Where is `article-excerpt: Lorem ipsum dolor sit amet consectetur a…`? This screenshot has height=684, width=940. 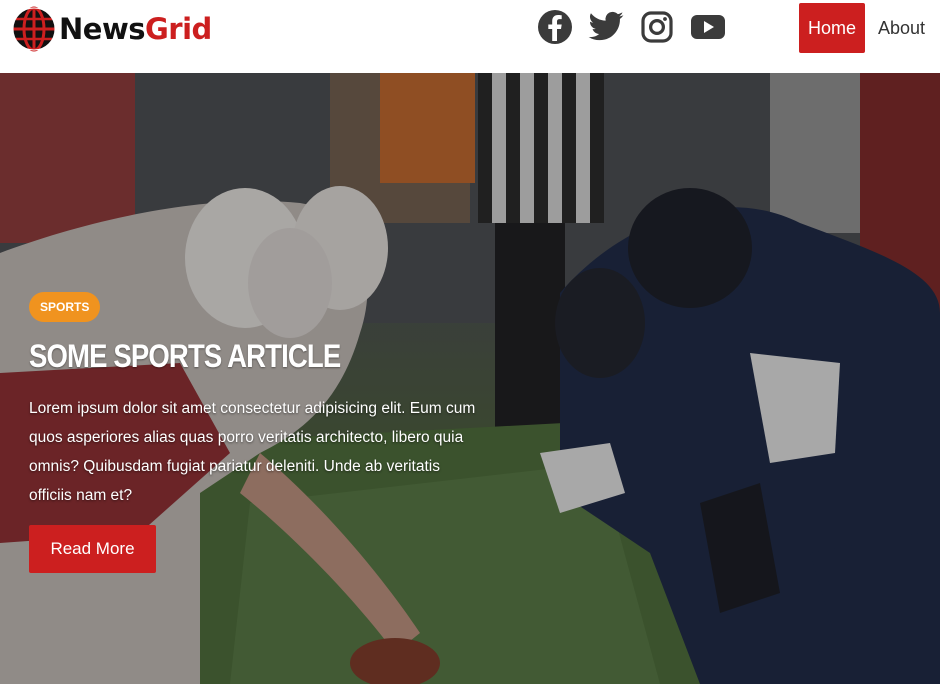
article-excerpt: Lorem ipsum dolor sit amet consectetur a… is located at coordinates (252, 452).